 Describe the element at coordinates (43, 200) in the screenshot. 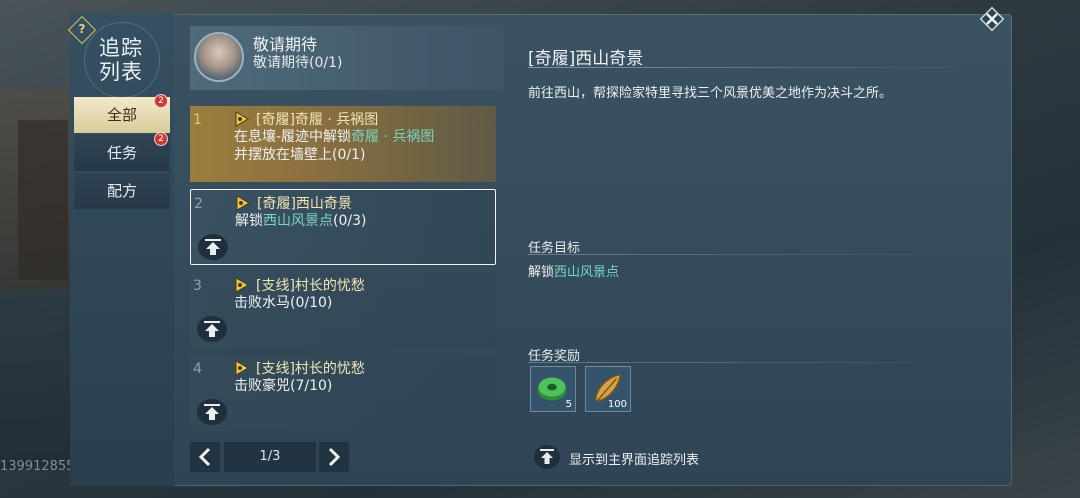

I see `background-door` at that location.